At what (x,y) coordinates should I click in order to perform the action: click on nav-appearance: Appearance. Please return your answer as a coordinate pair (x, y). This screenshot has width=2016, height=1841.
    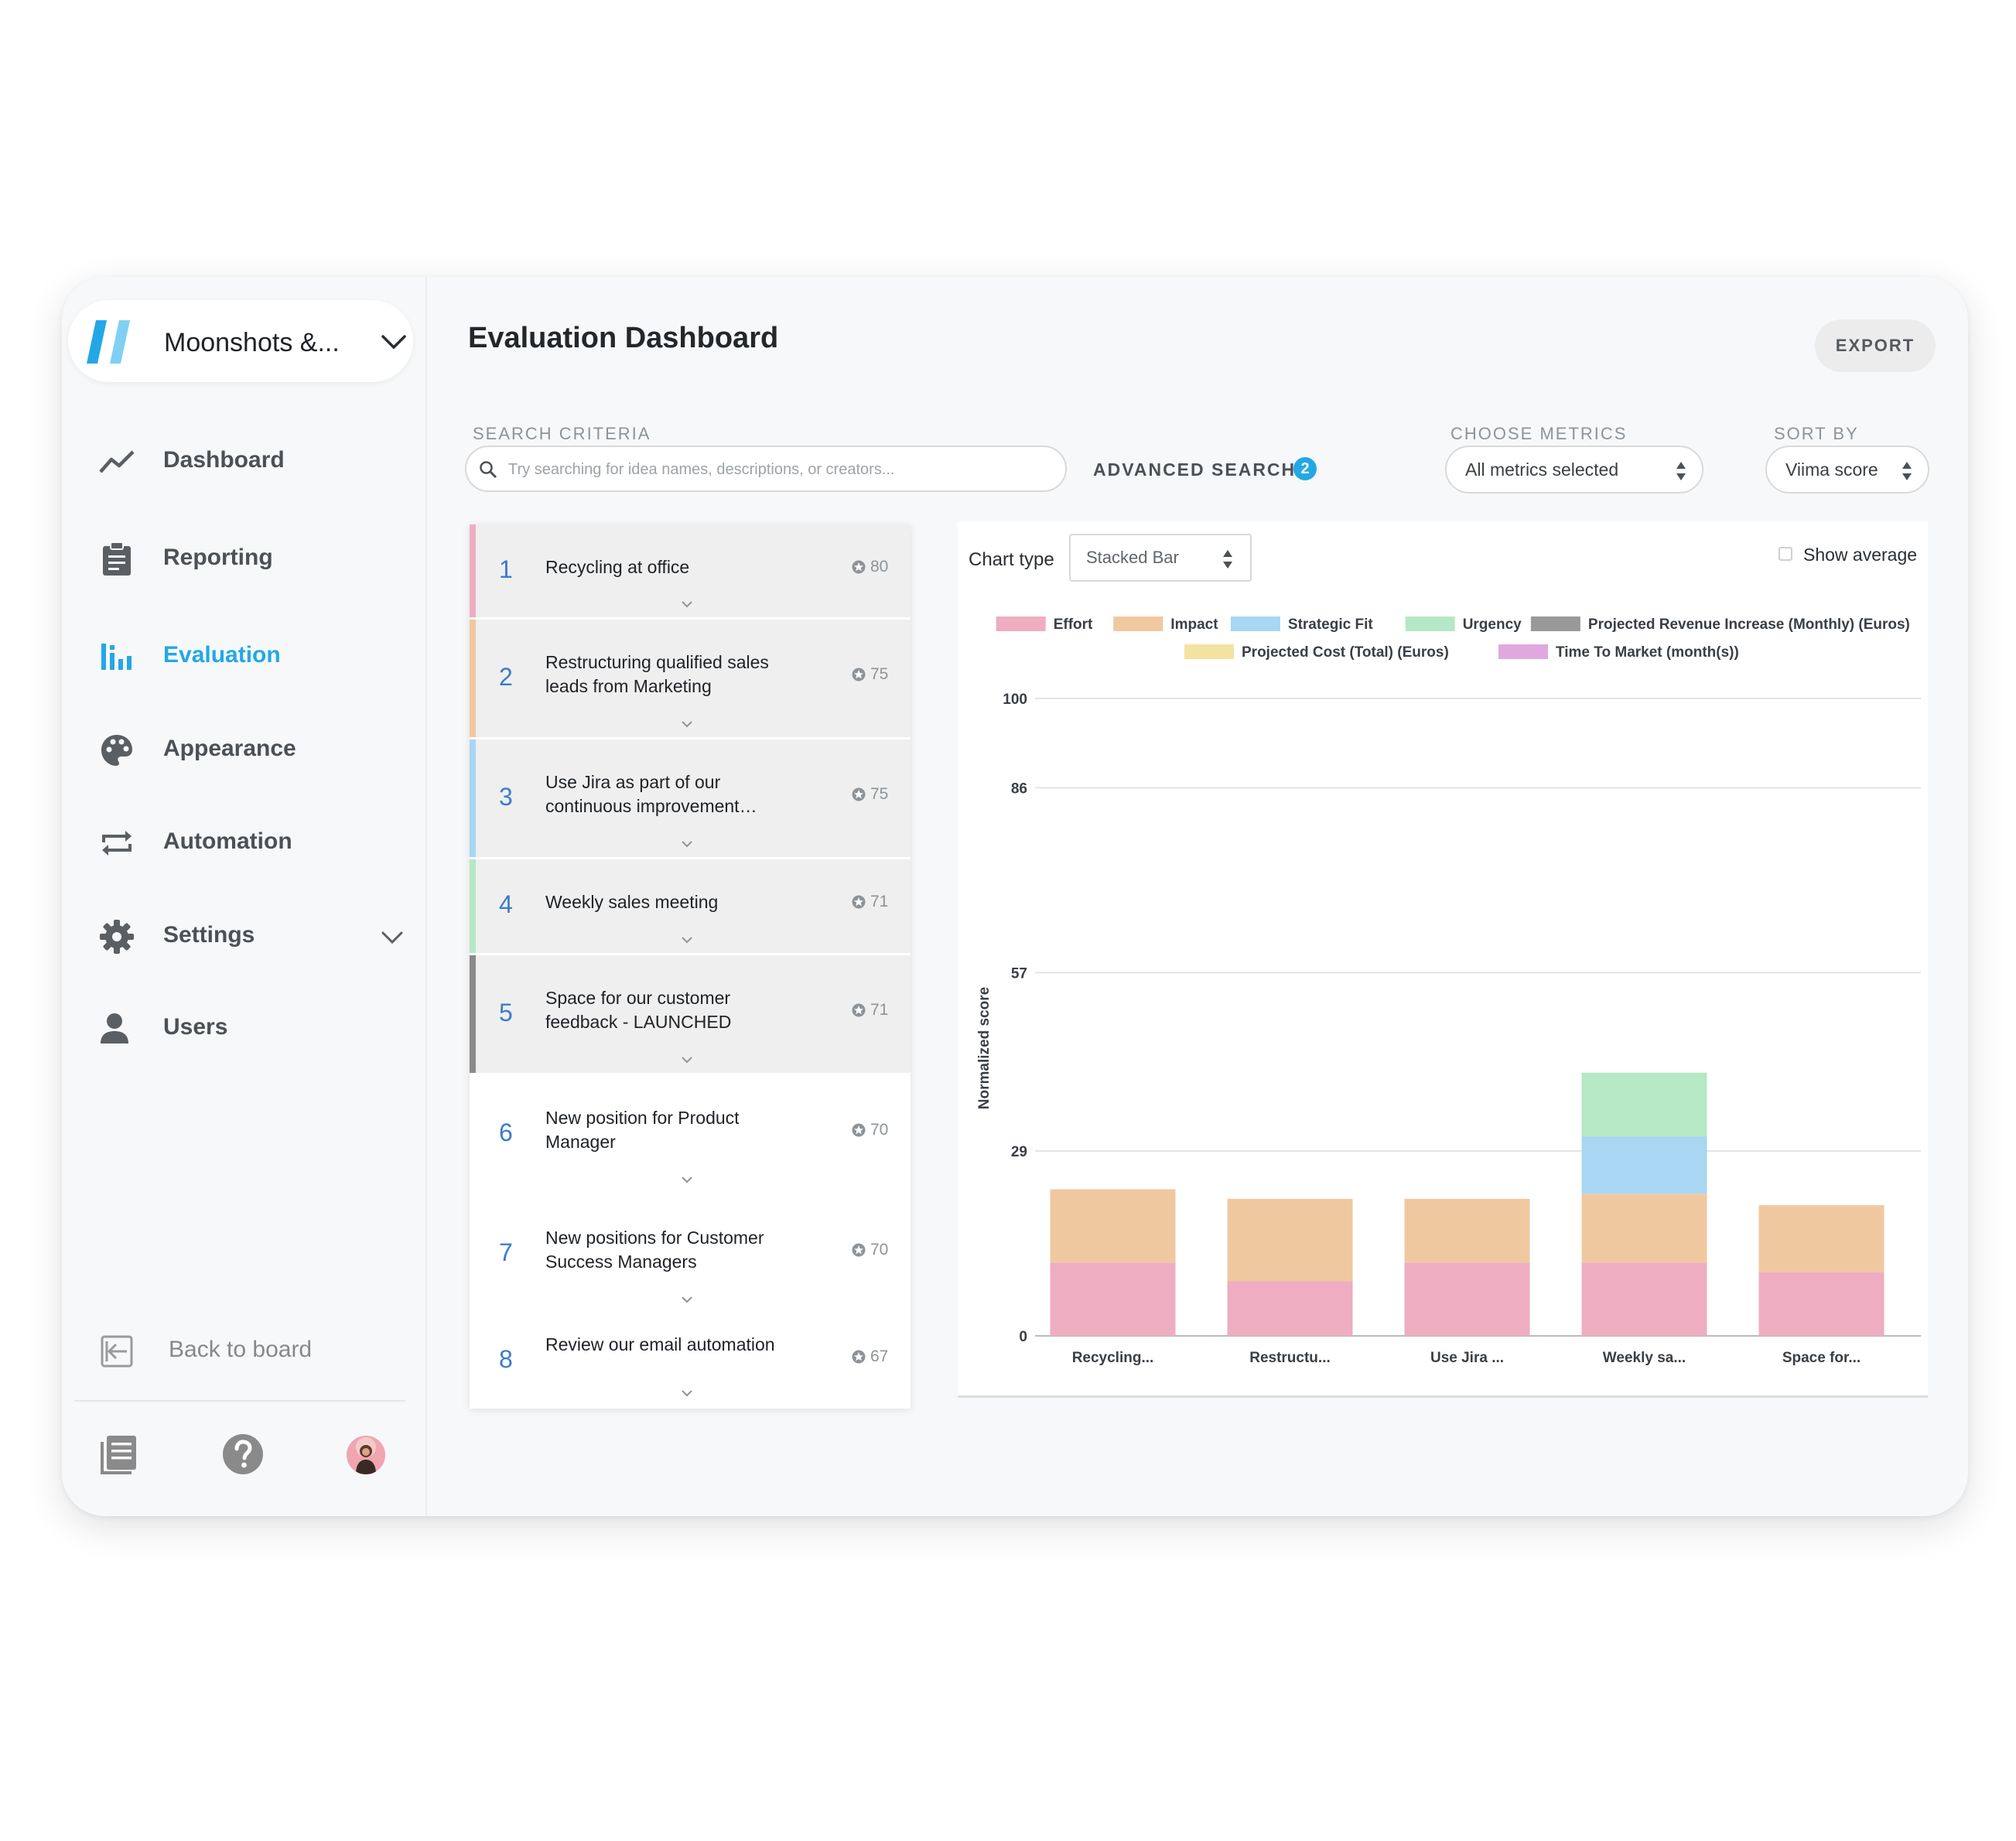
    Looking at the image, I should click on (243, 749).